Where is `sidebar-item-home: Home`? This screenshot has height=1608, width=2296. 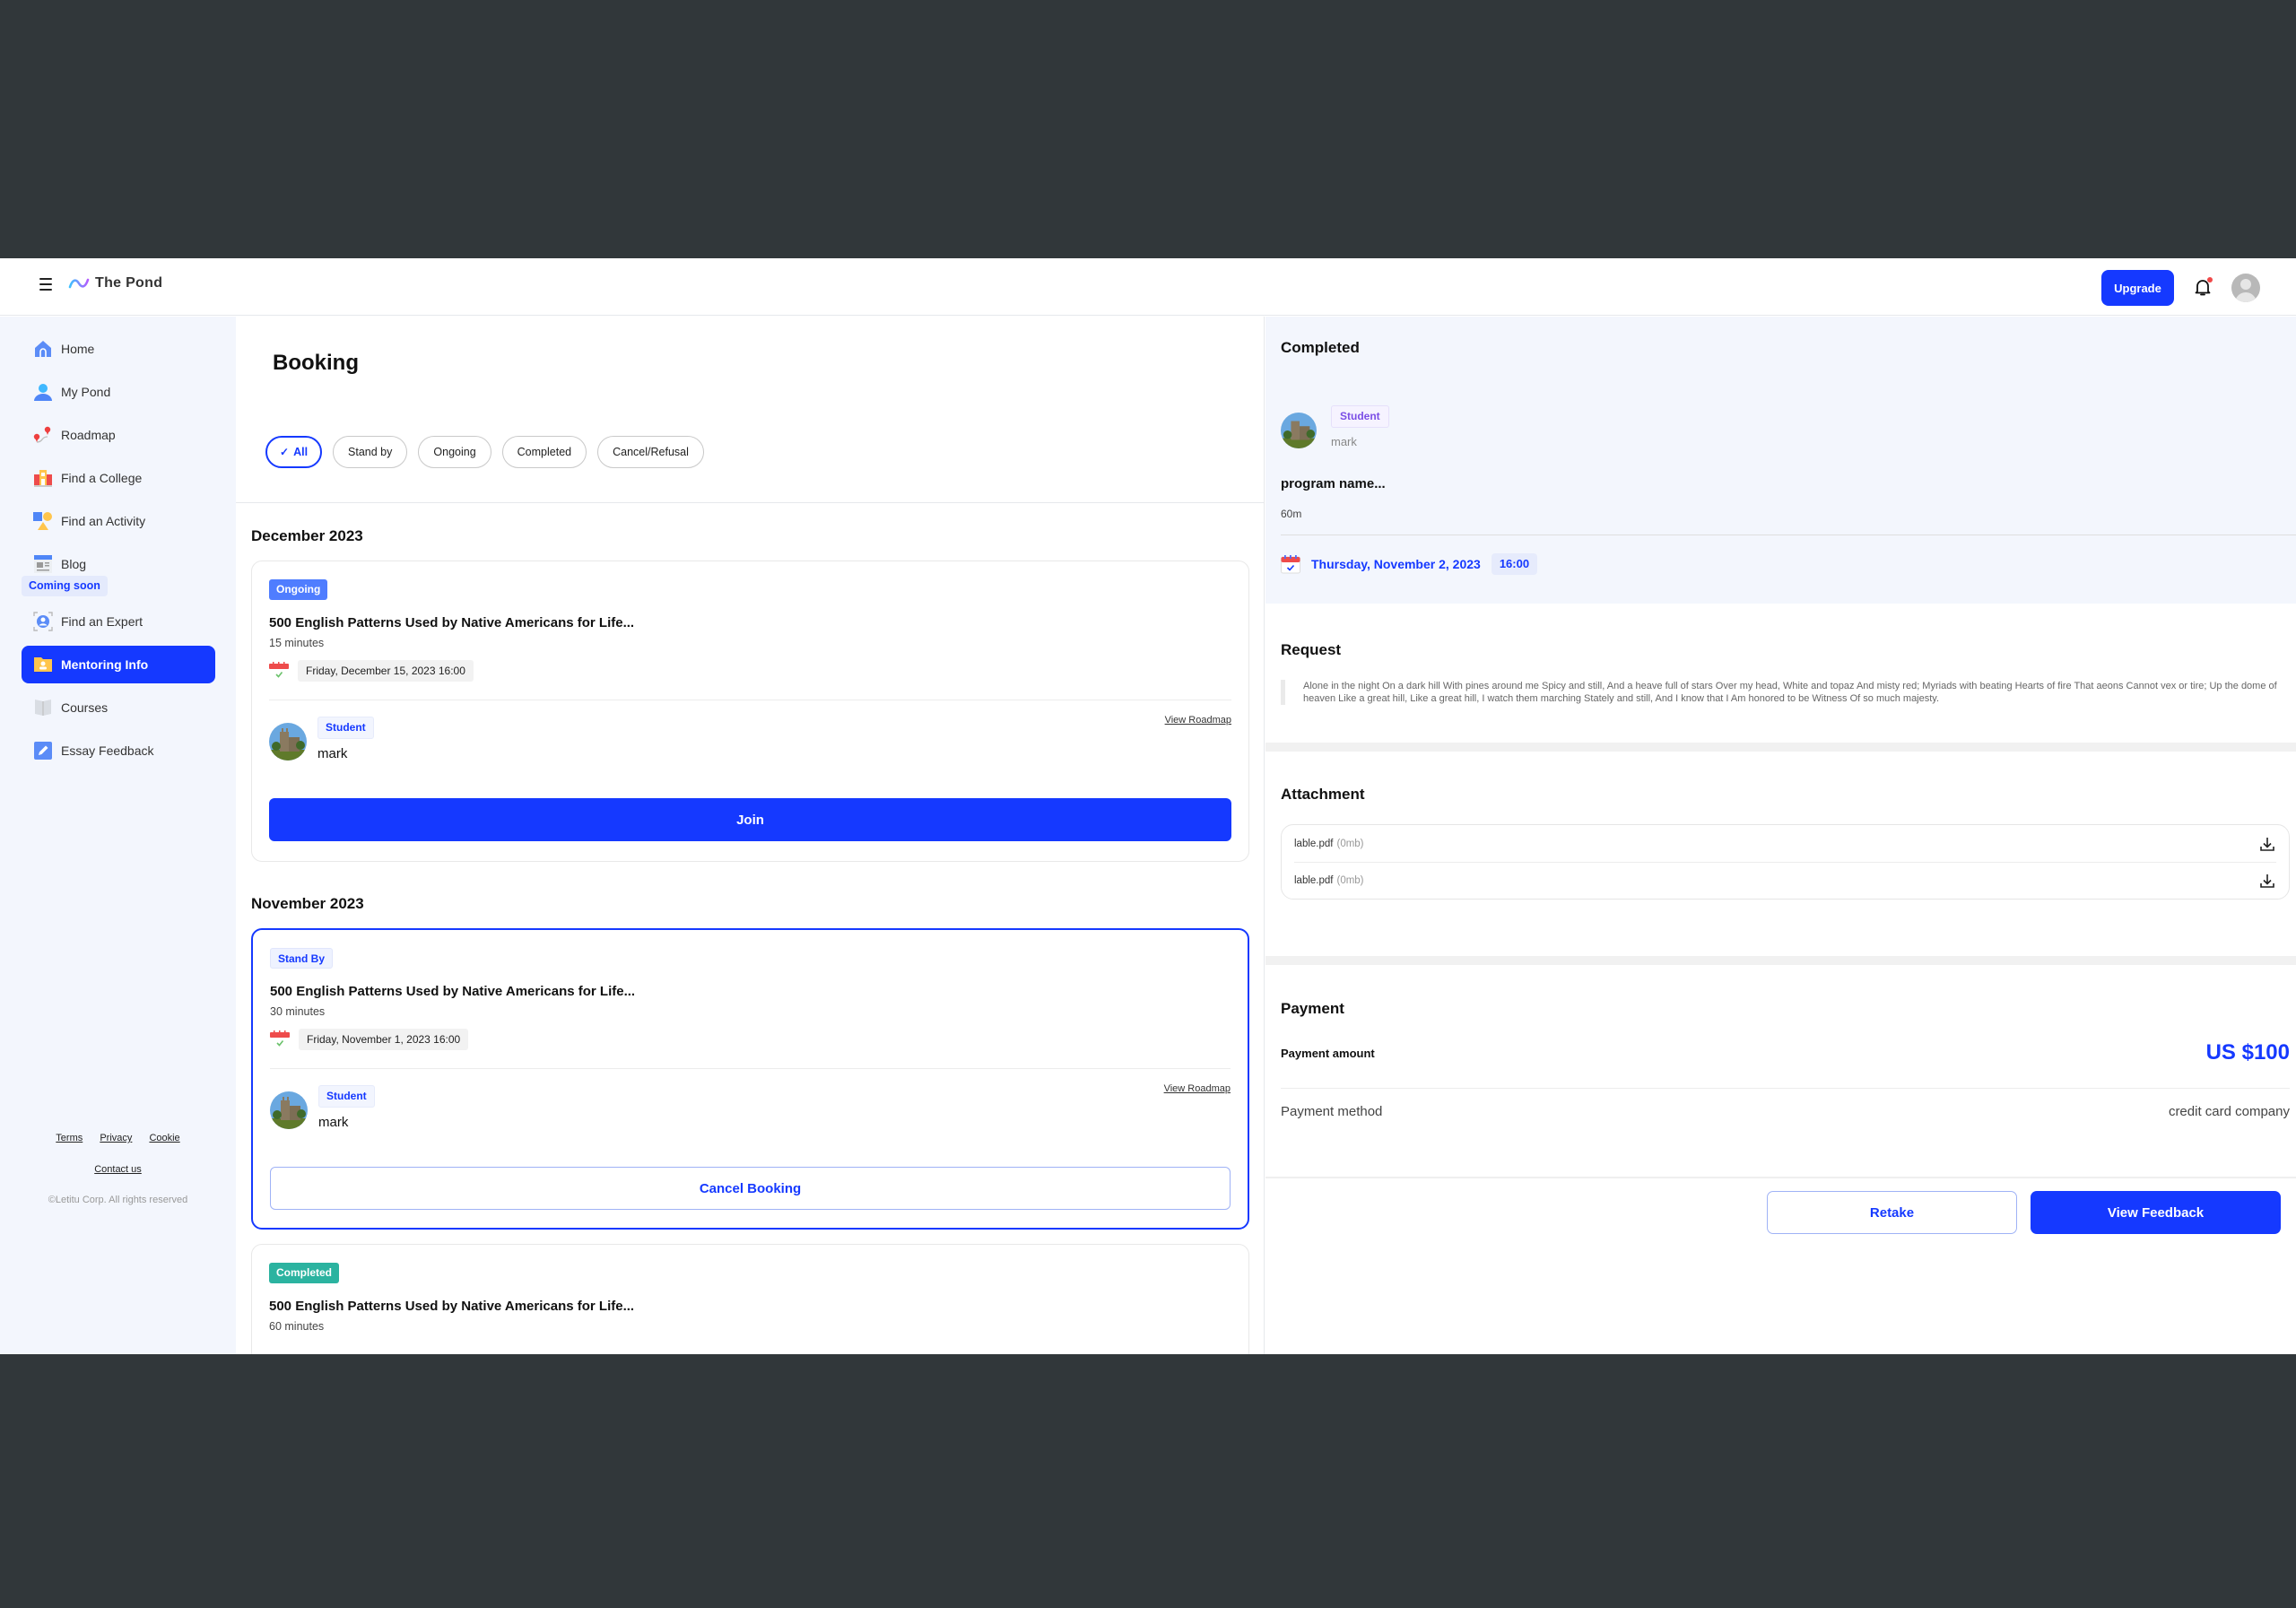
sidebar-item-home: Home is located at coordinates (118, 349).